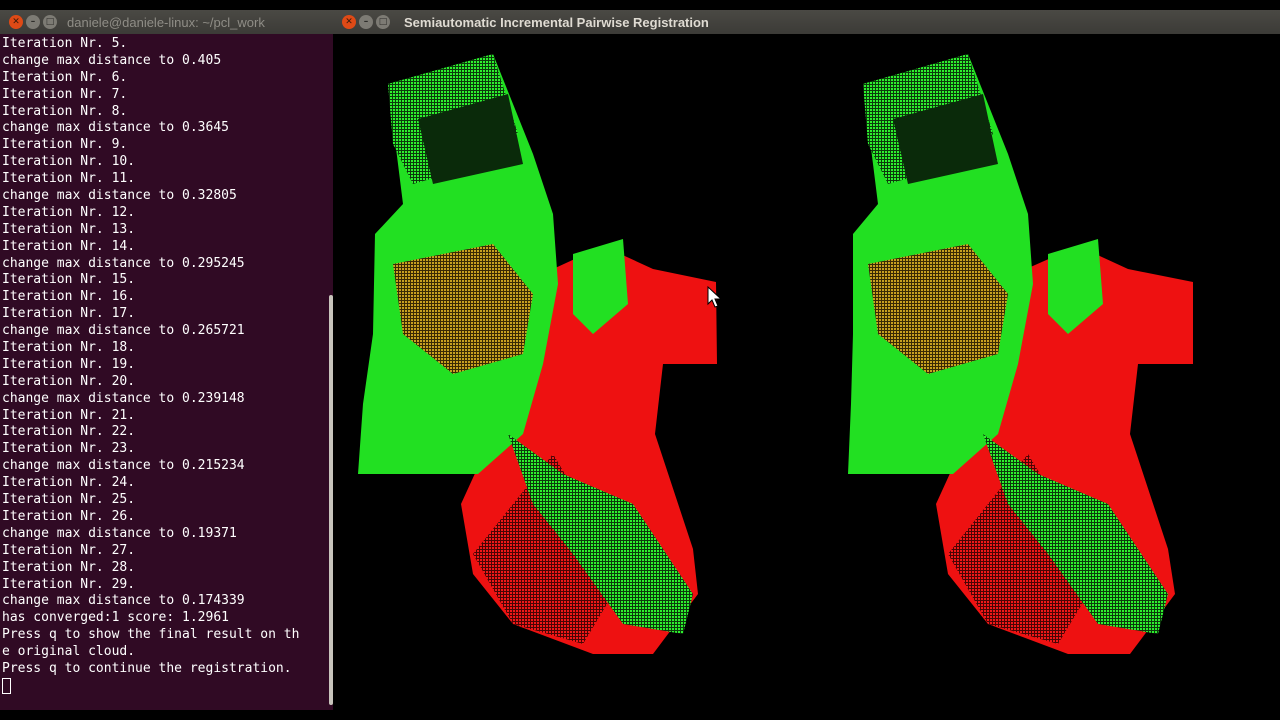 The height and width of the screenshot is (720, 1280). Describe the element at coordinates (115, 128) in the screenshot. I see `terminal-line: change max distance to 0.3645` at that location.